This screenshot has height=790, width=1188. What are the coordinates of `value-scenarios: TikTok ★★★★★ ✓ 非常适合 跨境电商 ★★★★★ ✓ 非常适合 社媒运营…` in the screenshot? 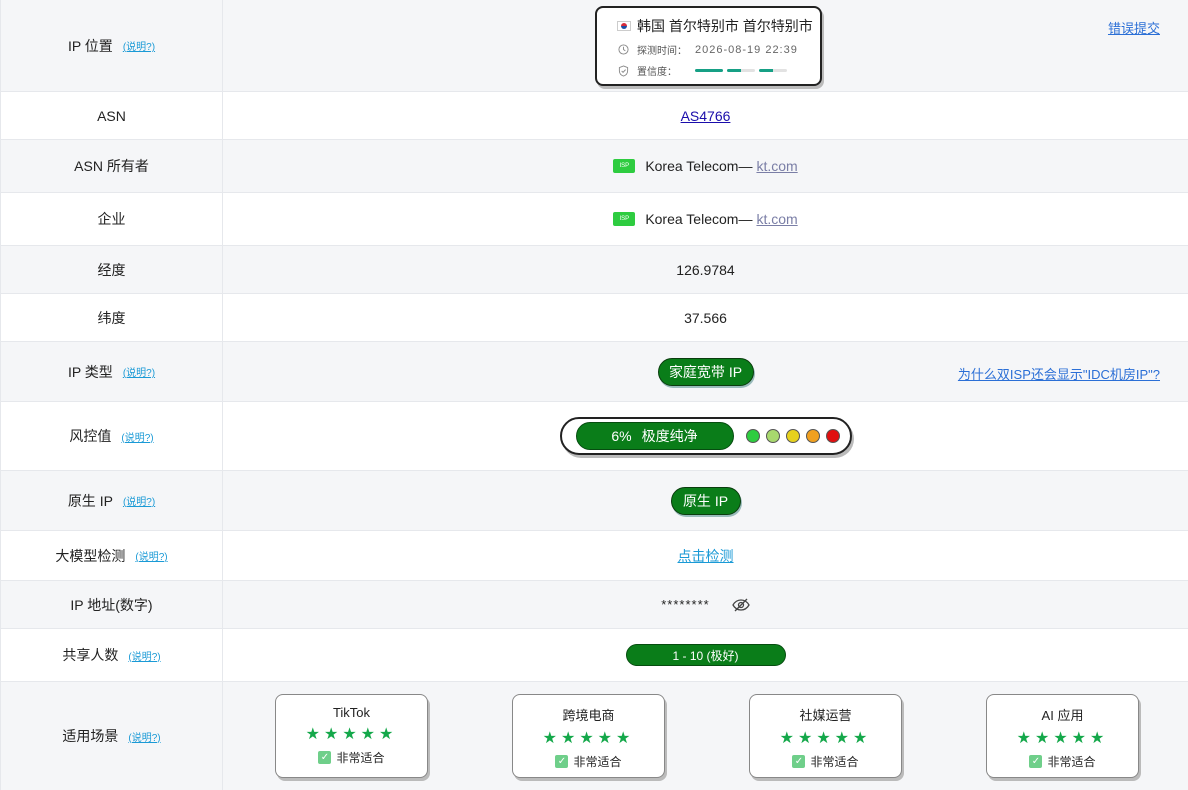 It's located at (705, 736).